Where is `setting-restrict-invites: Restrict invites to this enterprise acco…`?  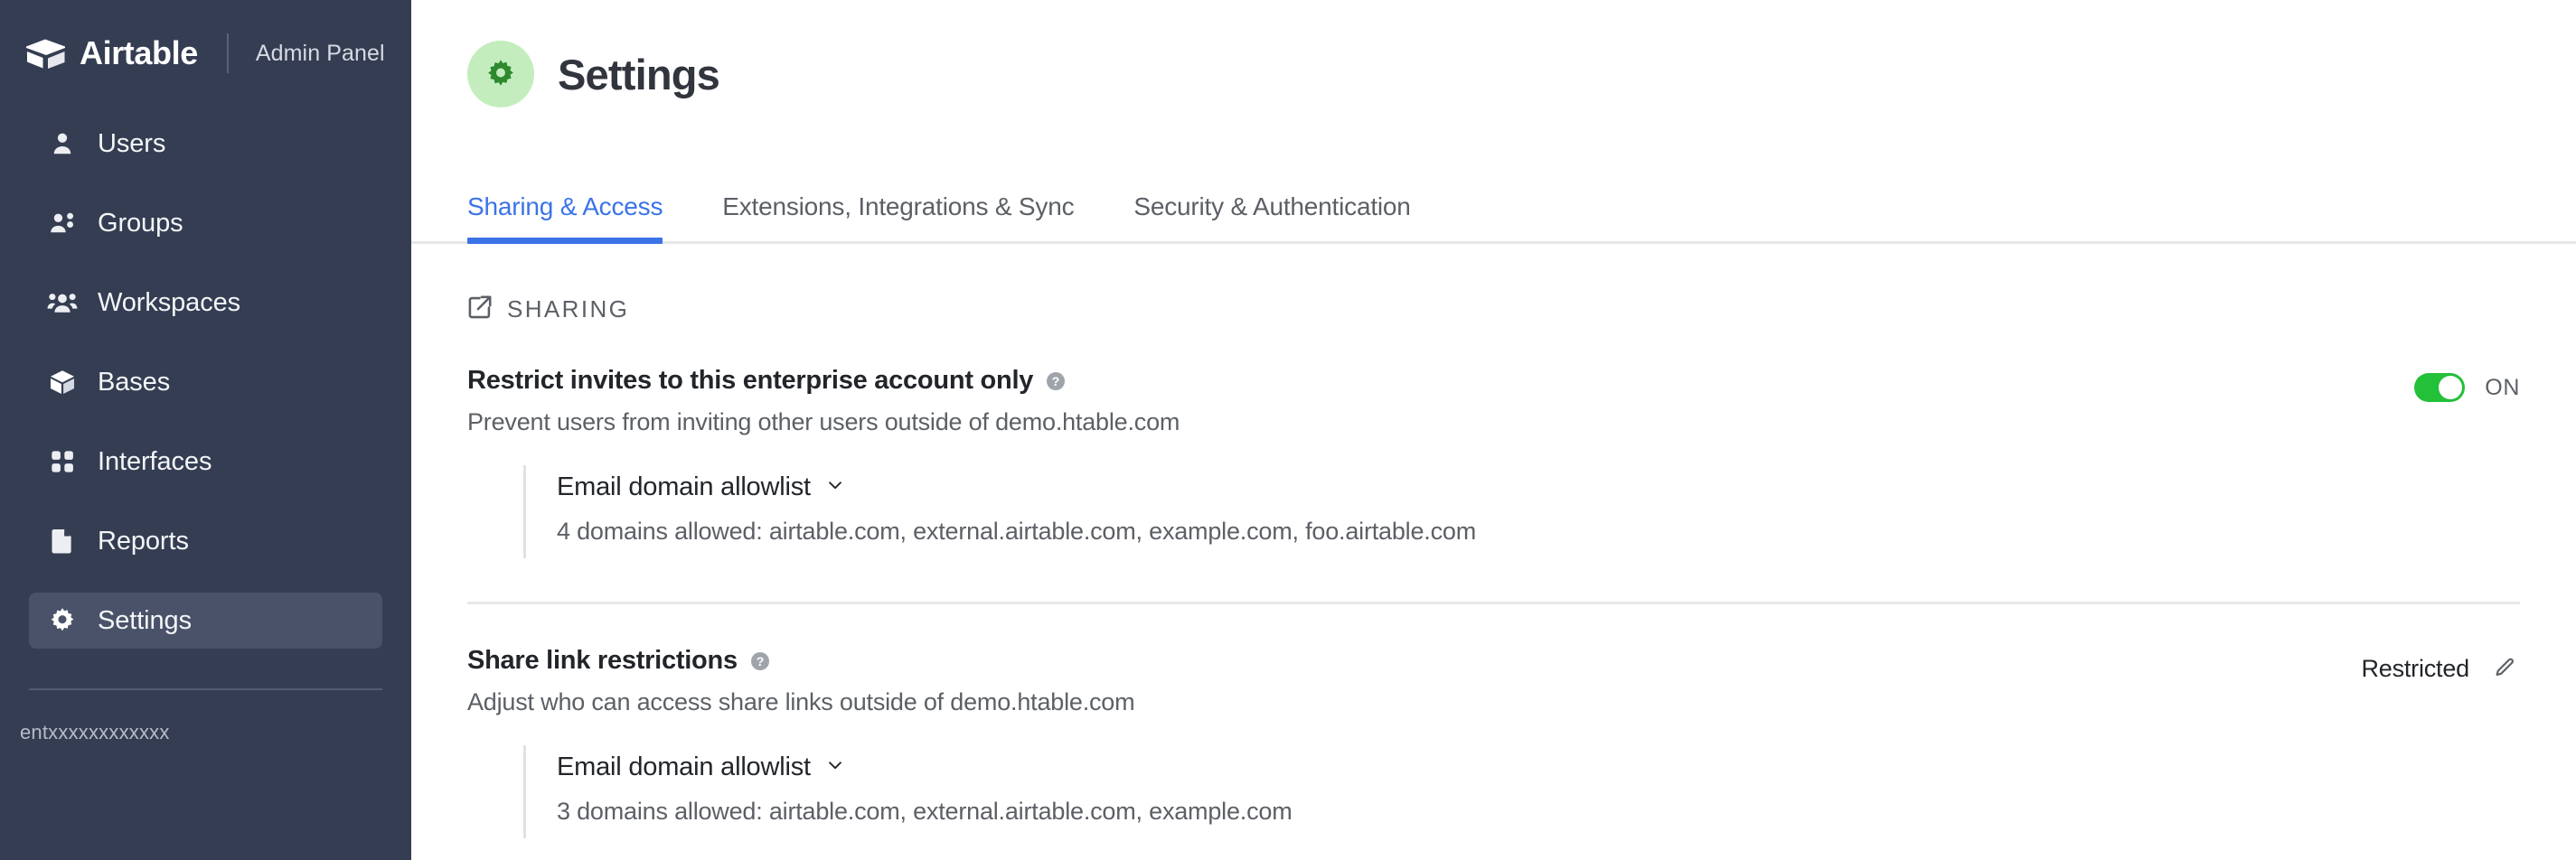
setting-restrict-invites: Restrict invites to this enterprise acco… is located at coordinates (1494, 380).